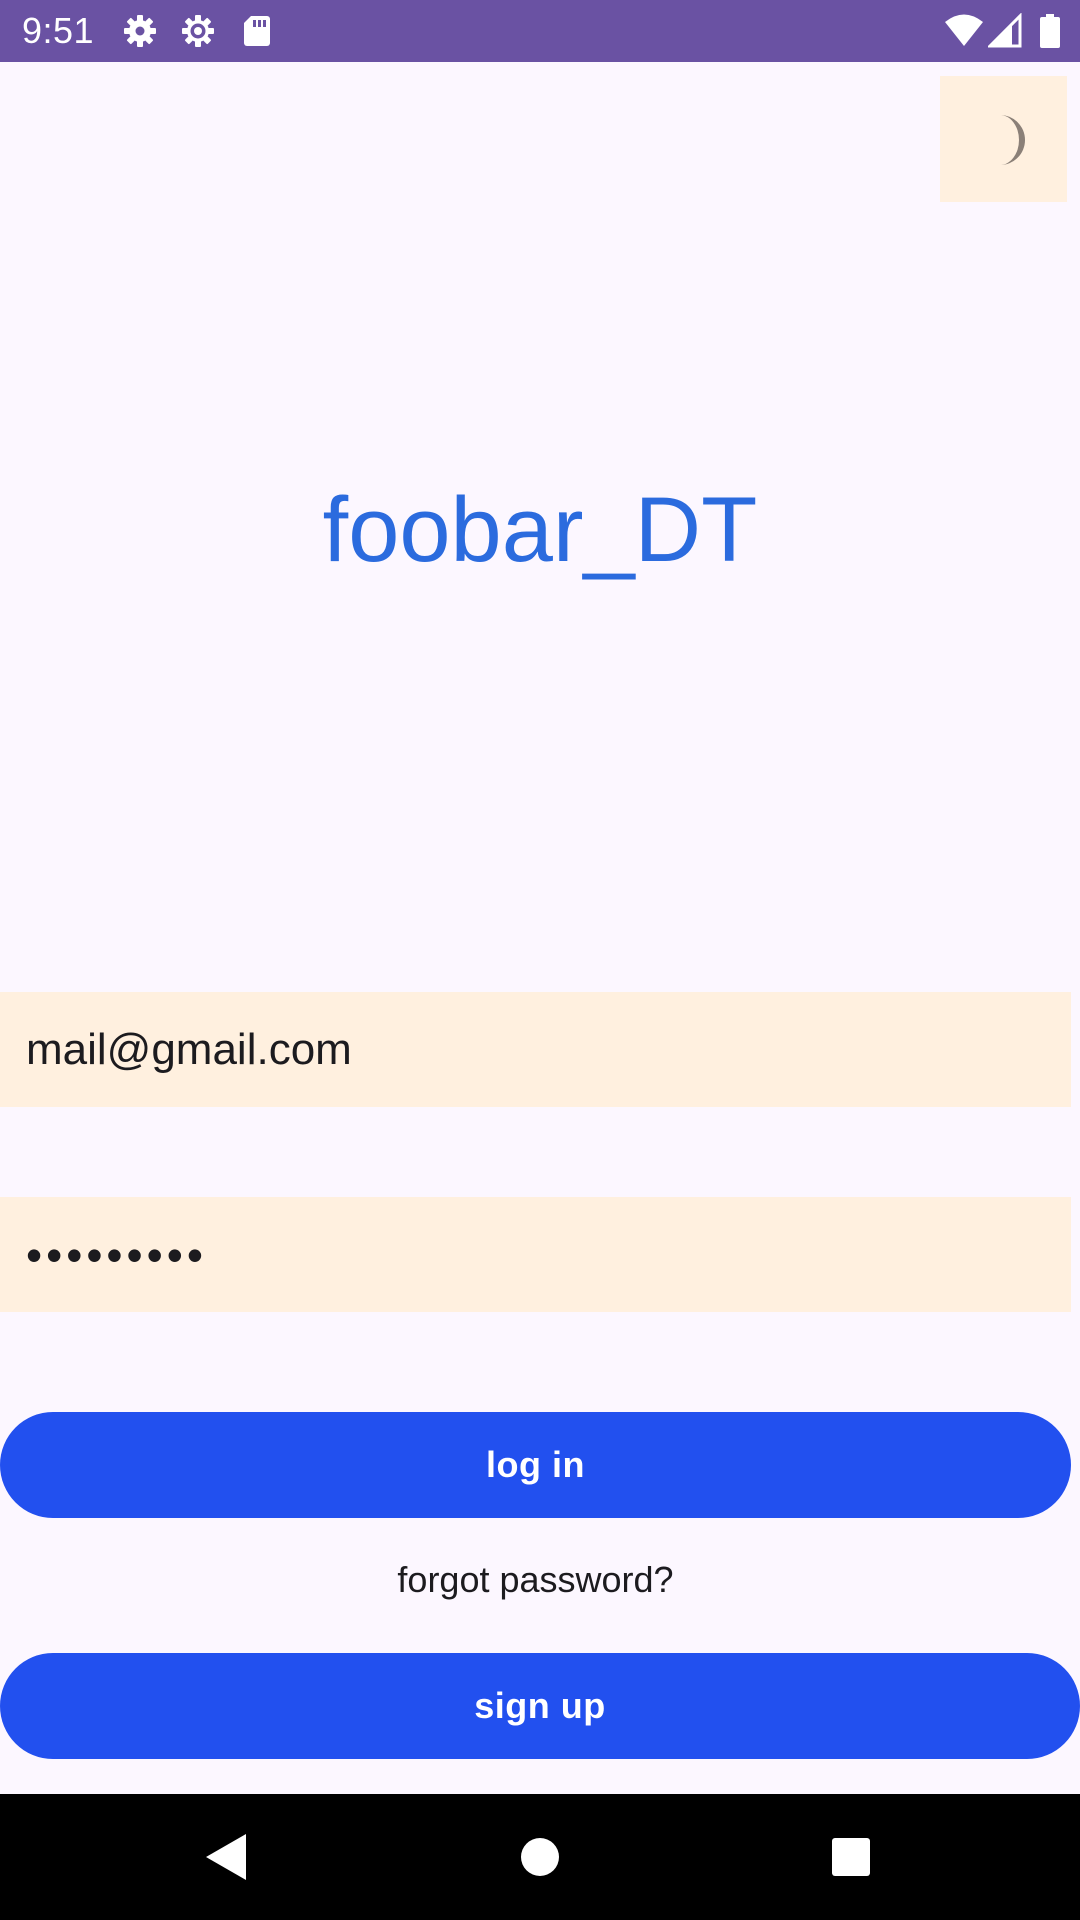 This screenshot has width=1080, height=1920. I want to click on app-title: foobar_DT, so click(540, 530).